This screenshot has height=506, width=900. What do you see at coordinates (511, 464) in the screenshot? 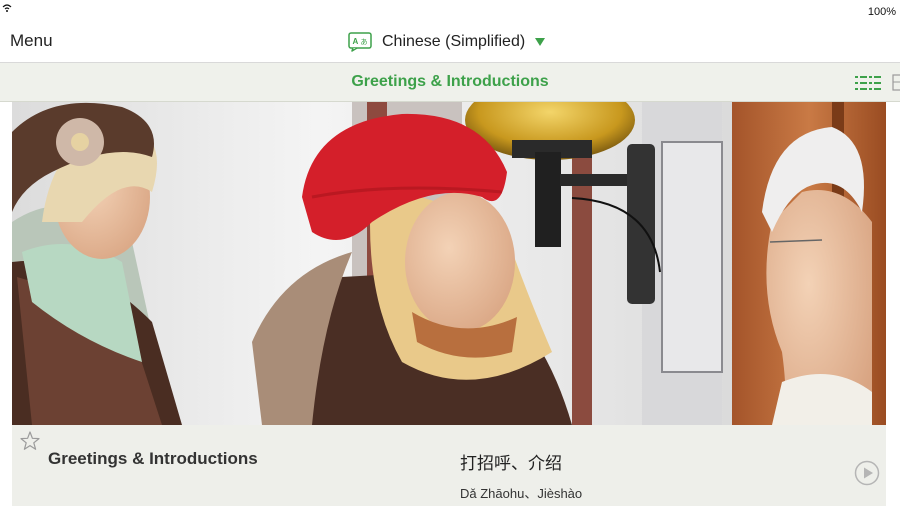
I see `lesson-title-chinese: 打招呼、介绍` at bounding box center [511, 464].